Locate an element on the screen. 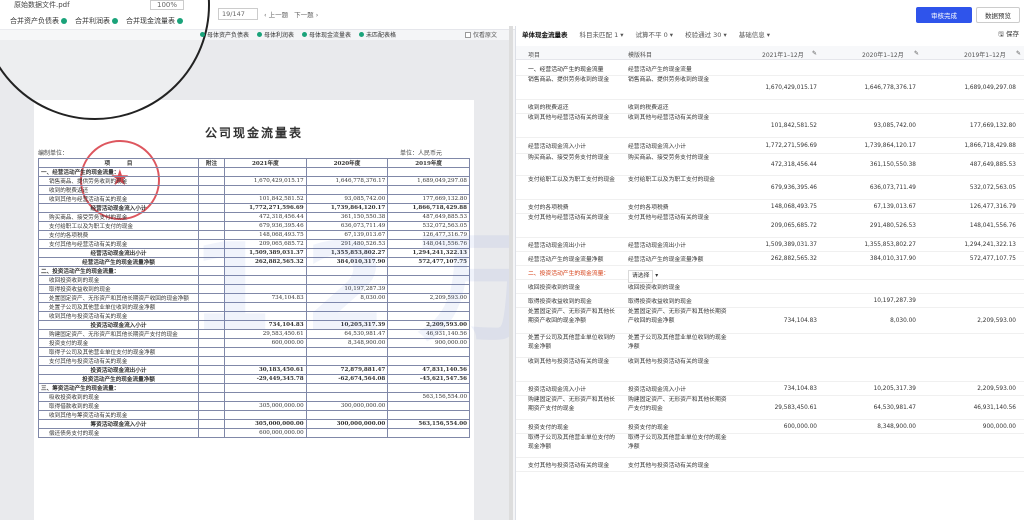  filter-unbalanced: 试算不平 0 ▾ is located at coordinates (655, 34).